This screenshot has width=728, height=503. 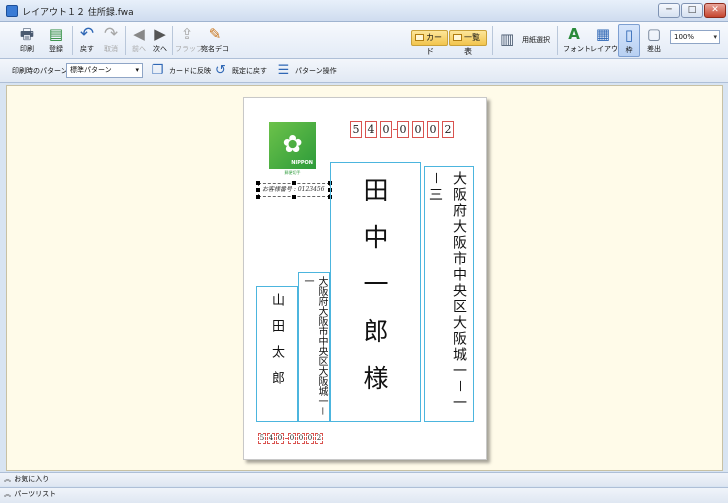 I want to click on window-title: レイアウト１２ 住所録.fwa, so click(x=78, y=13).